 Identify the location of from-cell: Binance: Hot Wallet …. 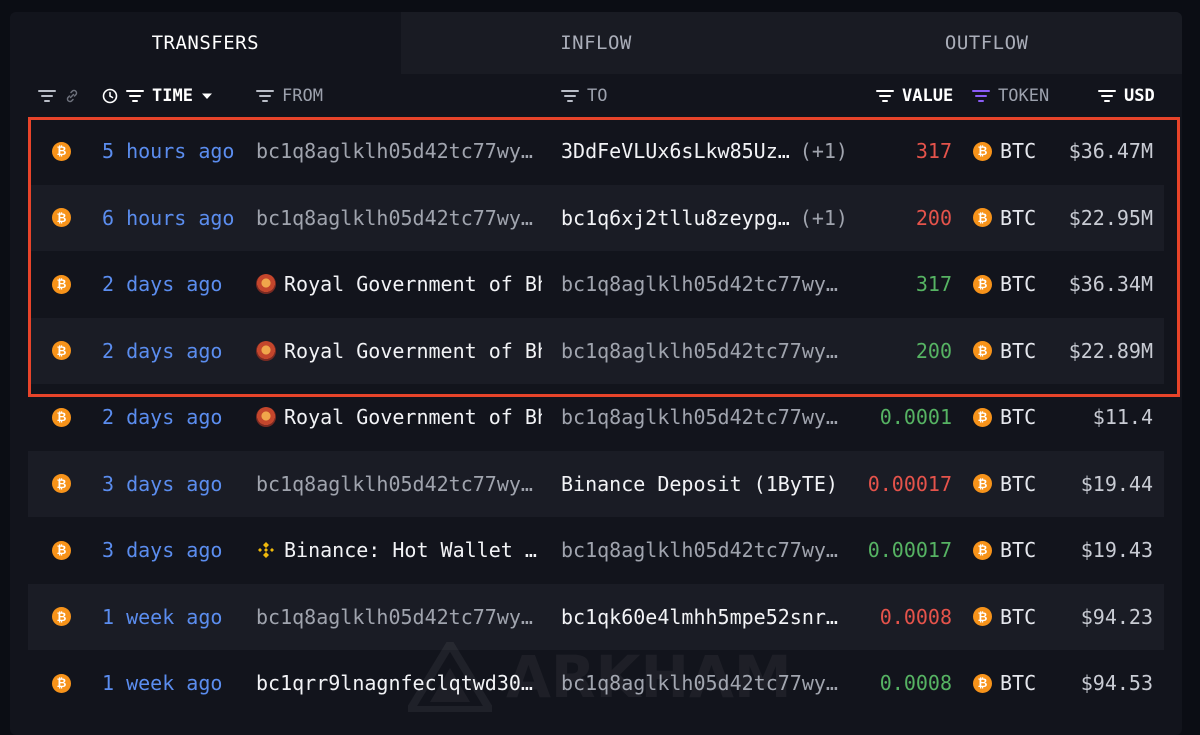
(399, 550).